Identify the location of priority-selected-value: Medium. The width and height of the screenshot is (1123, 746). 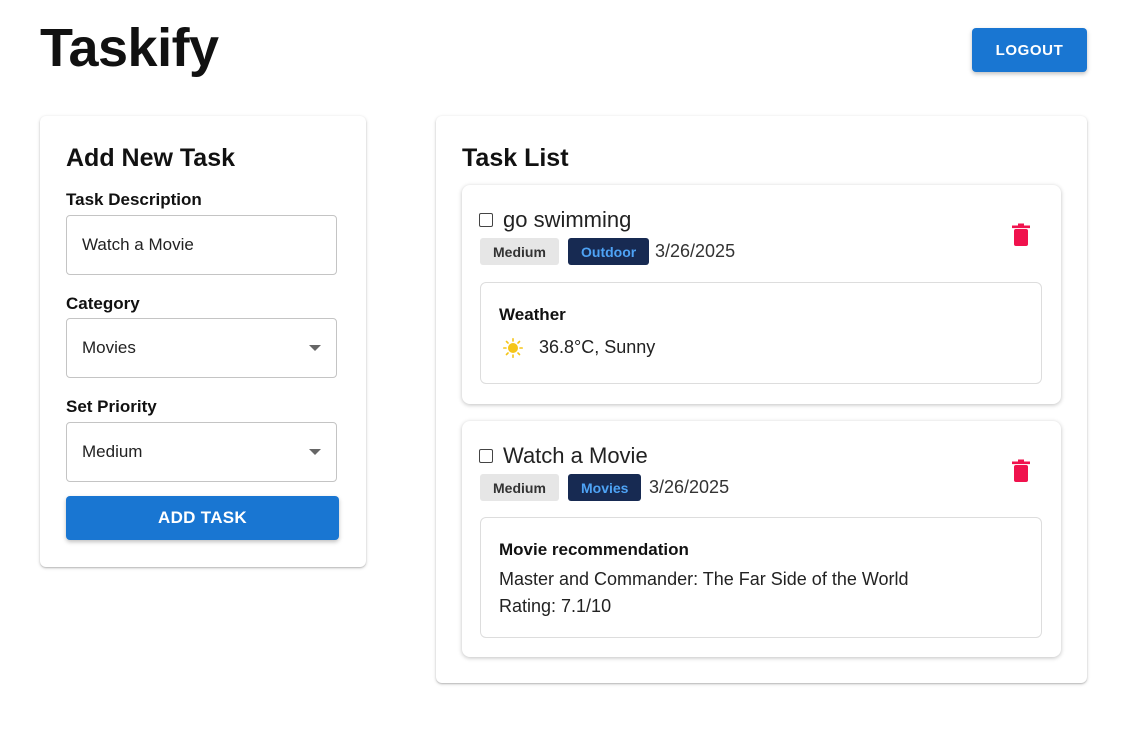
(112, 451).